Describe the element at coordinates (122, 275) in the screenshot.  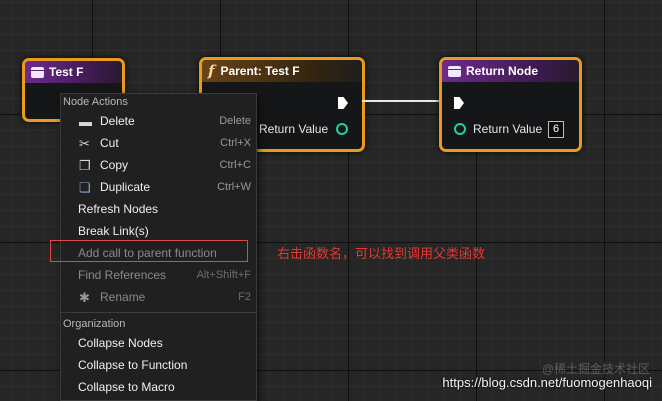
I see `menu-item-label: Find References` at that location.